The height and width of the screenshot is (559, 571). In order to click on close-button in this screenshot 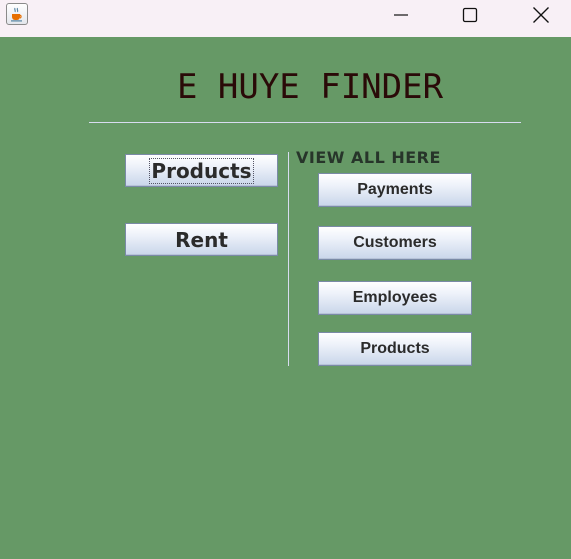, I will do `click(541, 15)`.